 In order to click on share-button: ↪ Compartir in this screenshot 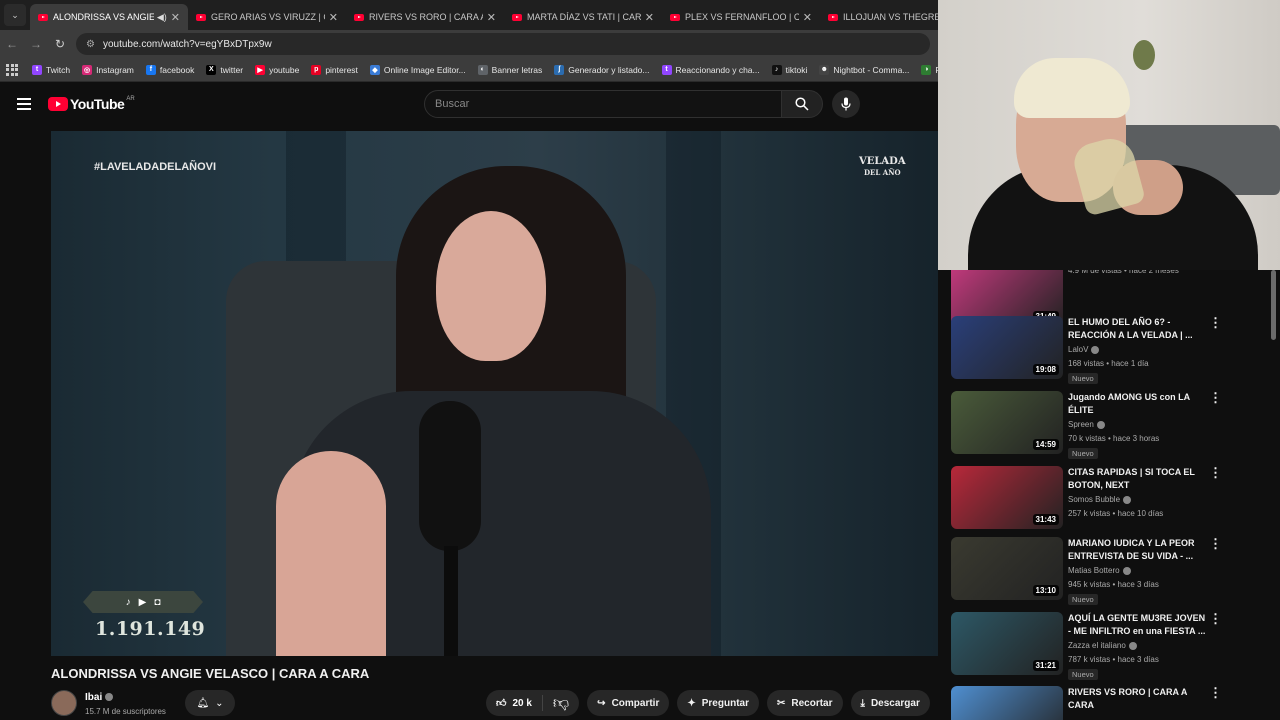, I will do `click(628, 703)`.